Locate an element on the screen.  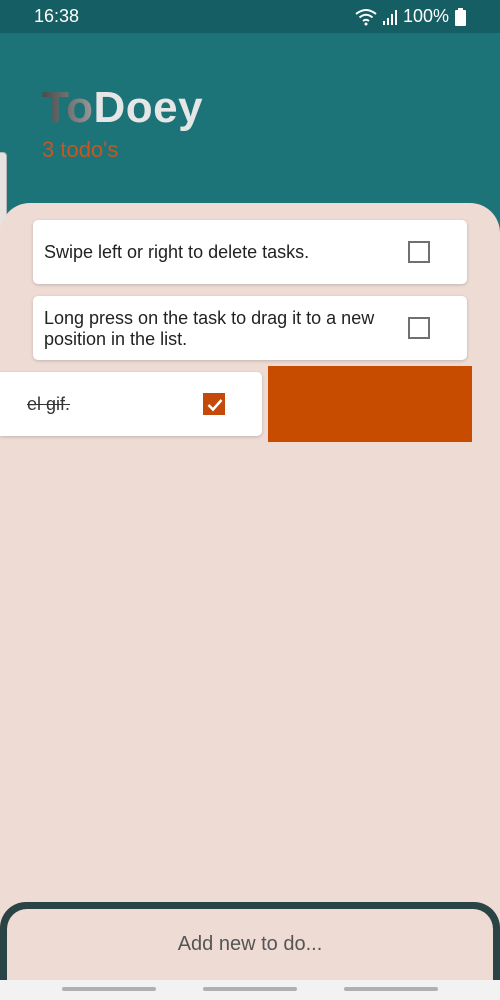
todo-count: 3 todo's is located at coordinates (80, 149).